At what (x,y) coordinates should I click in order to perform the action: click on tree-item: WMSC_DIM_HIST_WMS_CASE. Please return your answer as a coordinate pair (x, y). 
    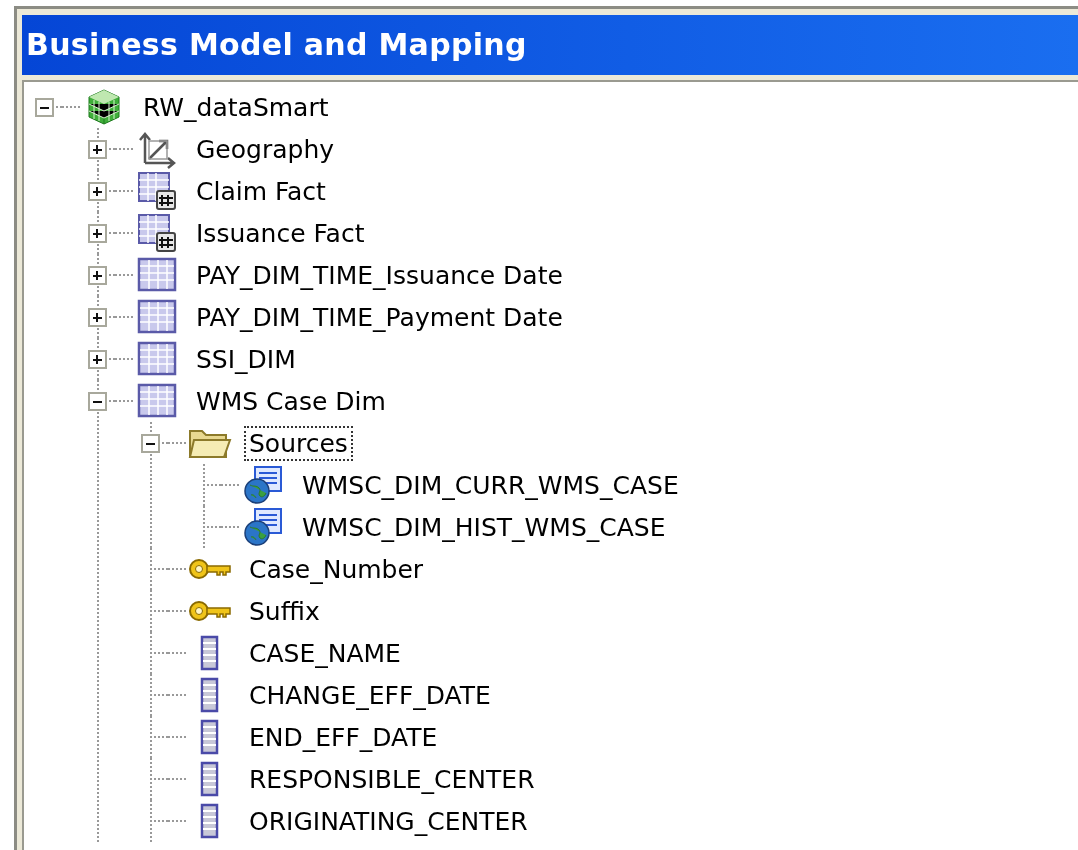
    Looking at the image, I should click on (484, 527).